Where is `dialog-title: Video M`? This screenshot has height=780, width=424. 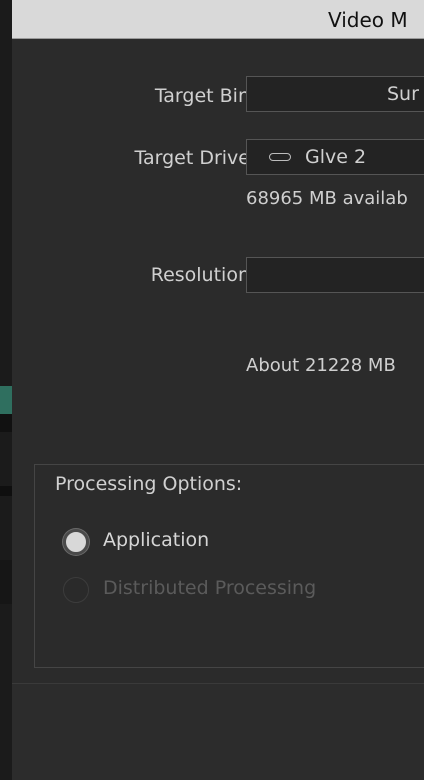 dialog-title: Video M is located at coordinates (368, 20).